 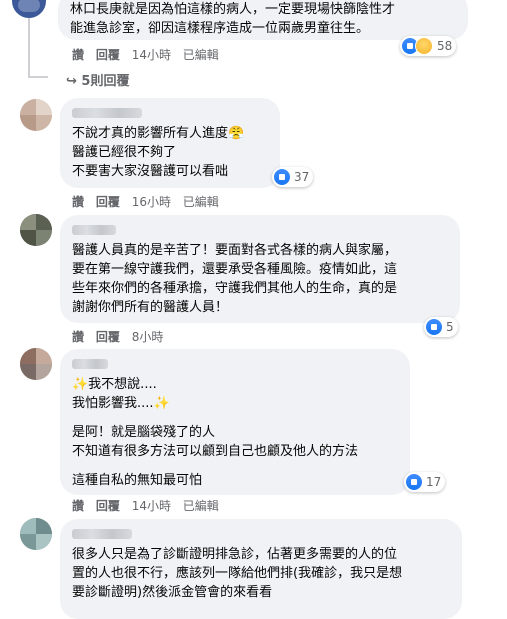 What do you see at coordinates (425, 482) in the screenshot?
I see `reaction-summary: 17` at bounding box center [425, 482].